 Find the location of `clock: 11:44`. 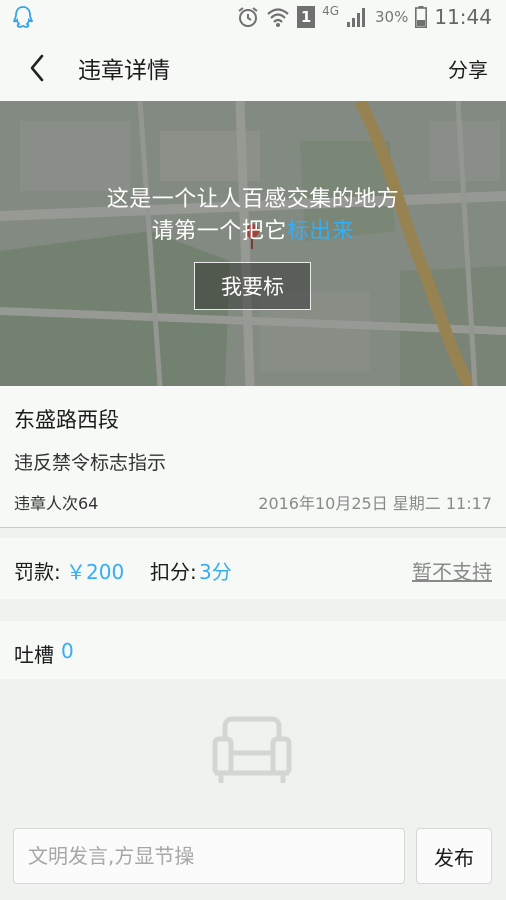

clock: 11:44 is located at coordinates (463, 17).